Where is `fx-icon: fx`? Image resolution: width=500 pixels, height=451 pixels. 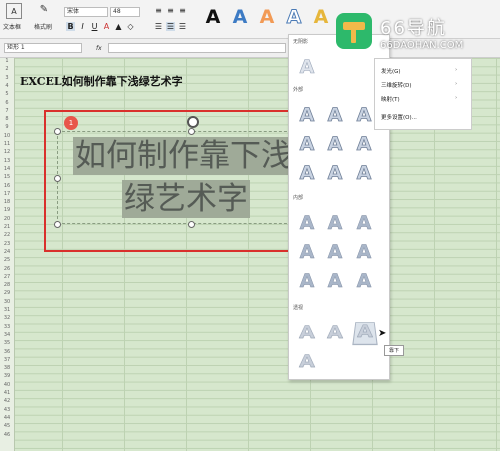
fx-icon: fx is located at coordinates (99, 48).